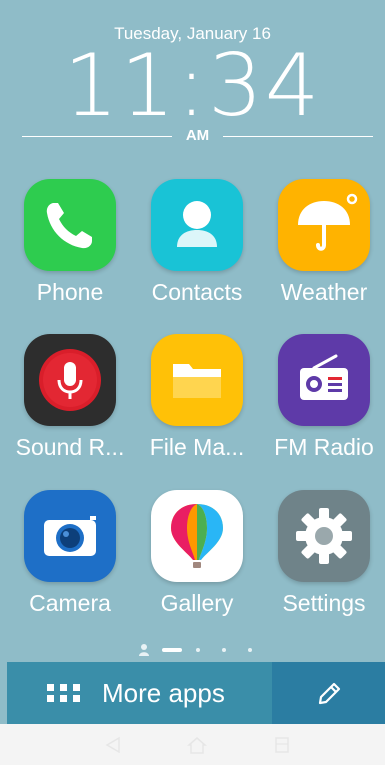 Image resolution: width=385 pixels, height=765 pixels. Describe the element at coordinates (192, 650) in the screenshot. I see `page-indicator` at that location.